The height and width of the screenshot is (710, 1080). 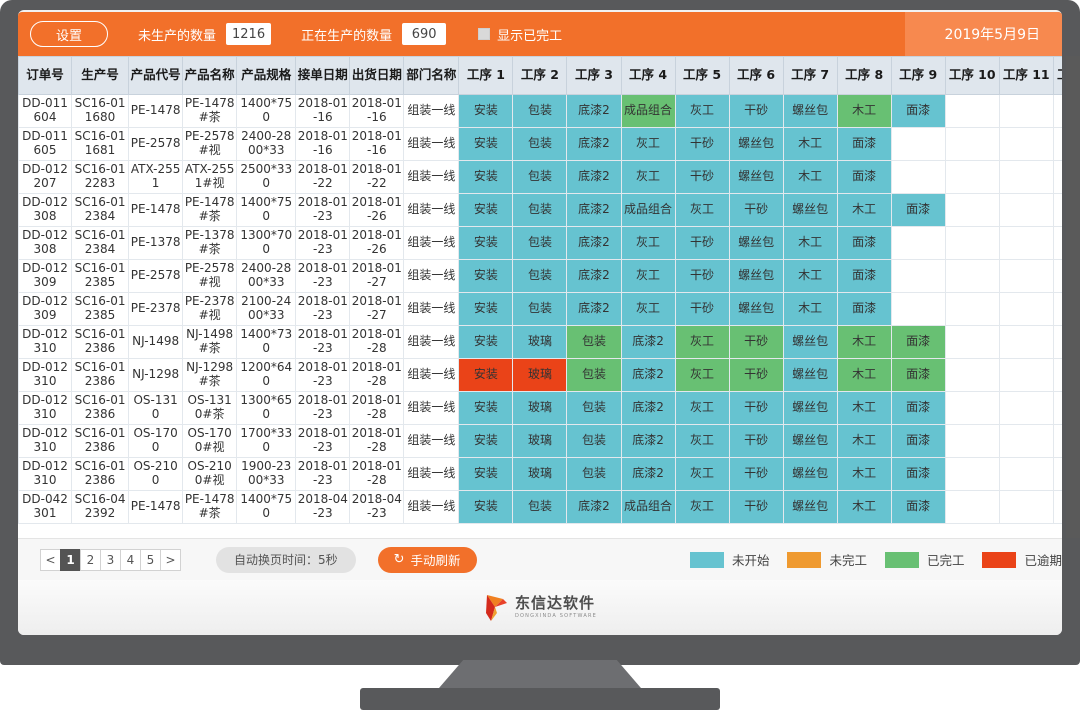 I want to click on process-column-header: 工序 6, so click(x=756, y=75).